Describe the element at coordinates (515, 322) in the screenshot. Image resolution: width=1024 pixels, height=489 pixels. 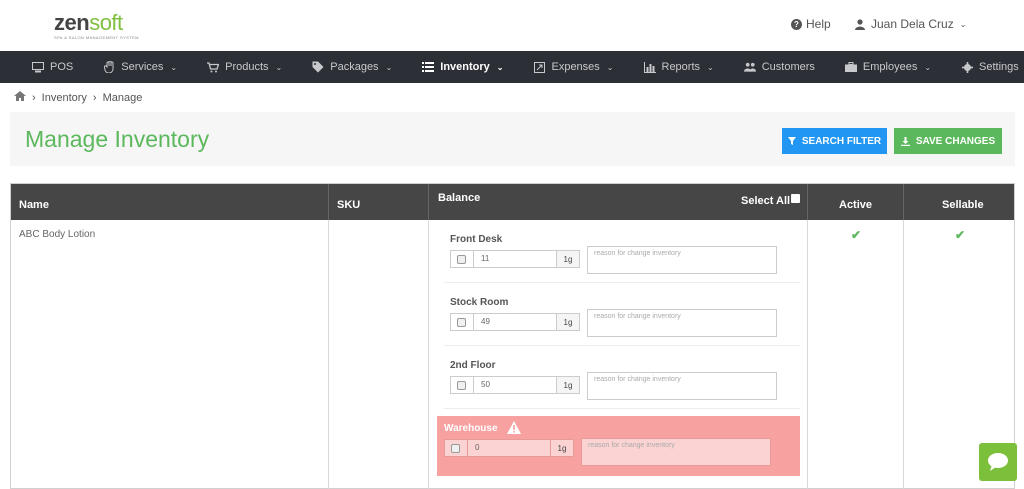
I see `quantity-field: 49 1g` at that location.